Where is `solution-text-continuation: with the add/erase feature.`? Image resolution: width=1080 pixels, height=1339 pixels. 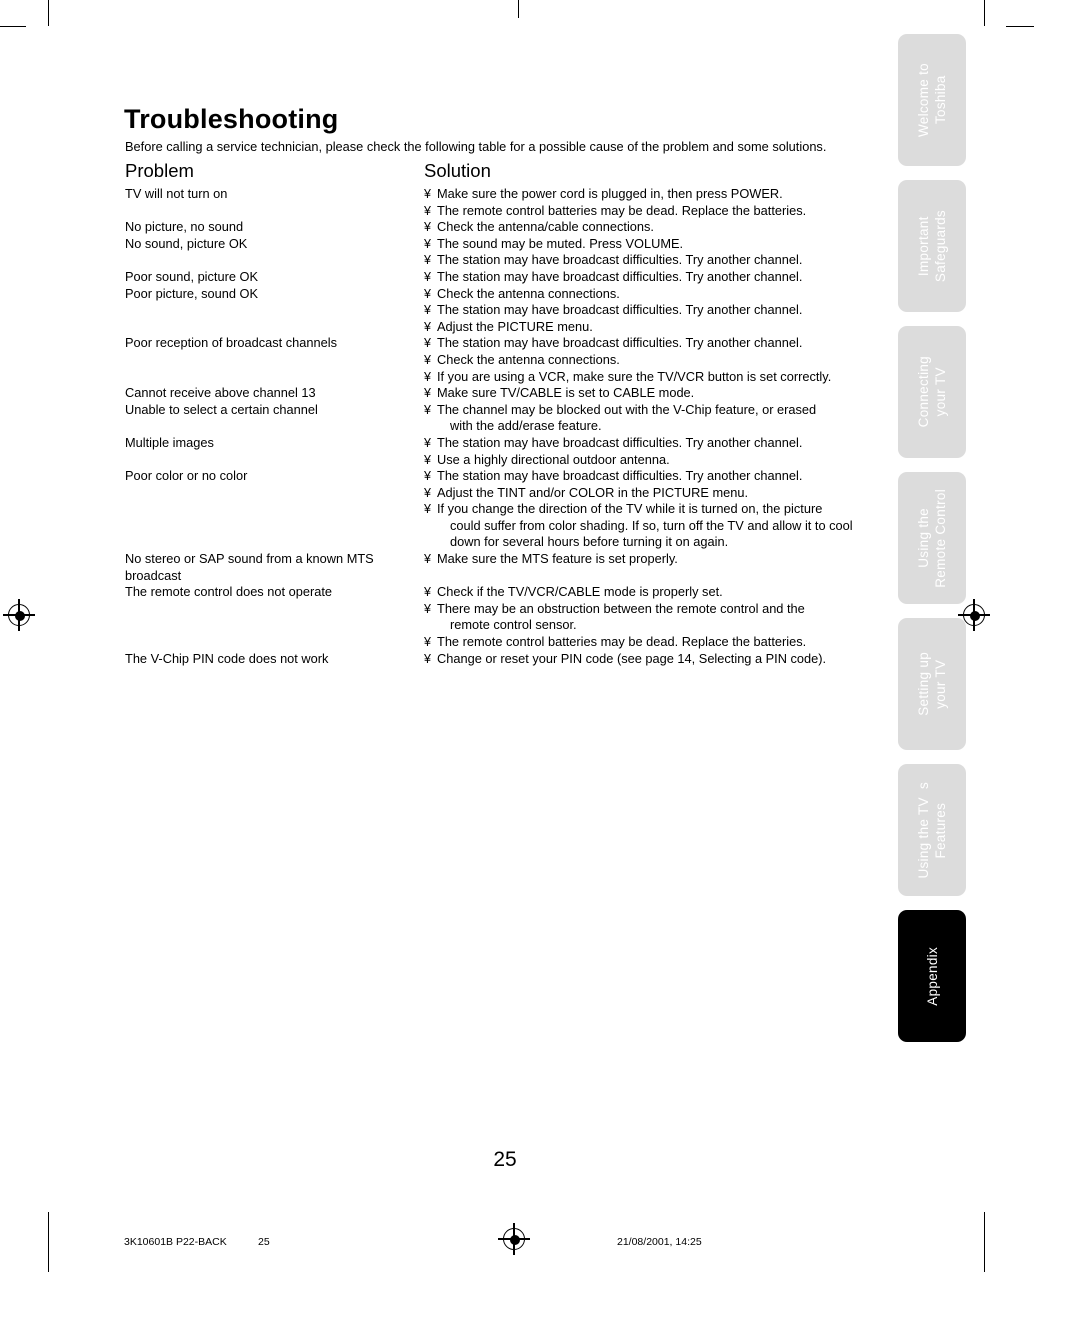 solution-text-continuation: with the add/erase feature. is located at coordinates (526, 426).